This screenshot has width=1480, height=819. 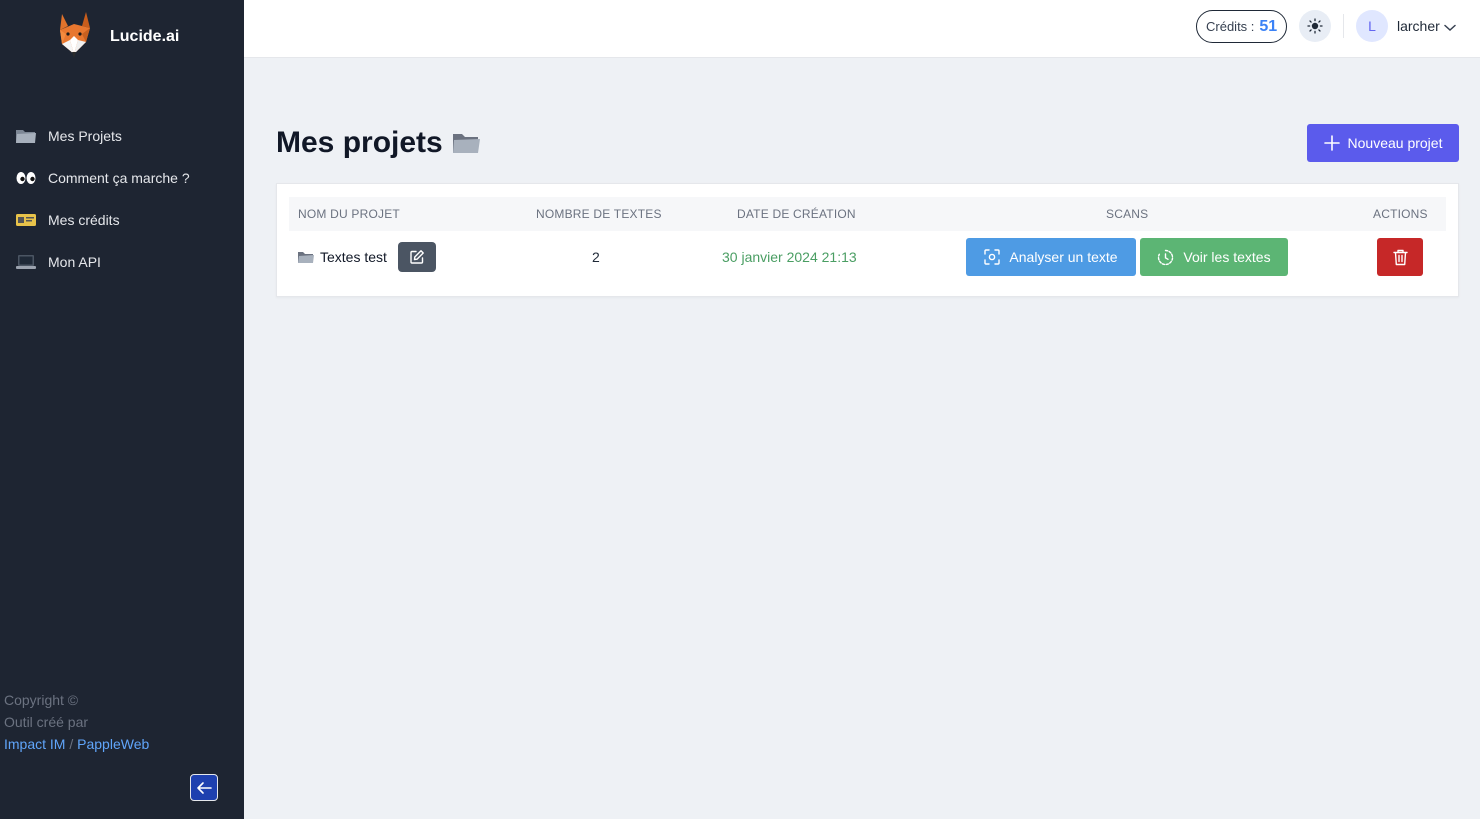 What do you see at coordinates (34, 744) in the screenshot?
I see `impact-im-link: Impact IM` at bounding box center [34, 744].